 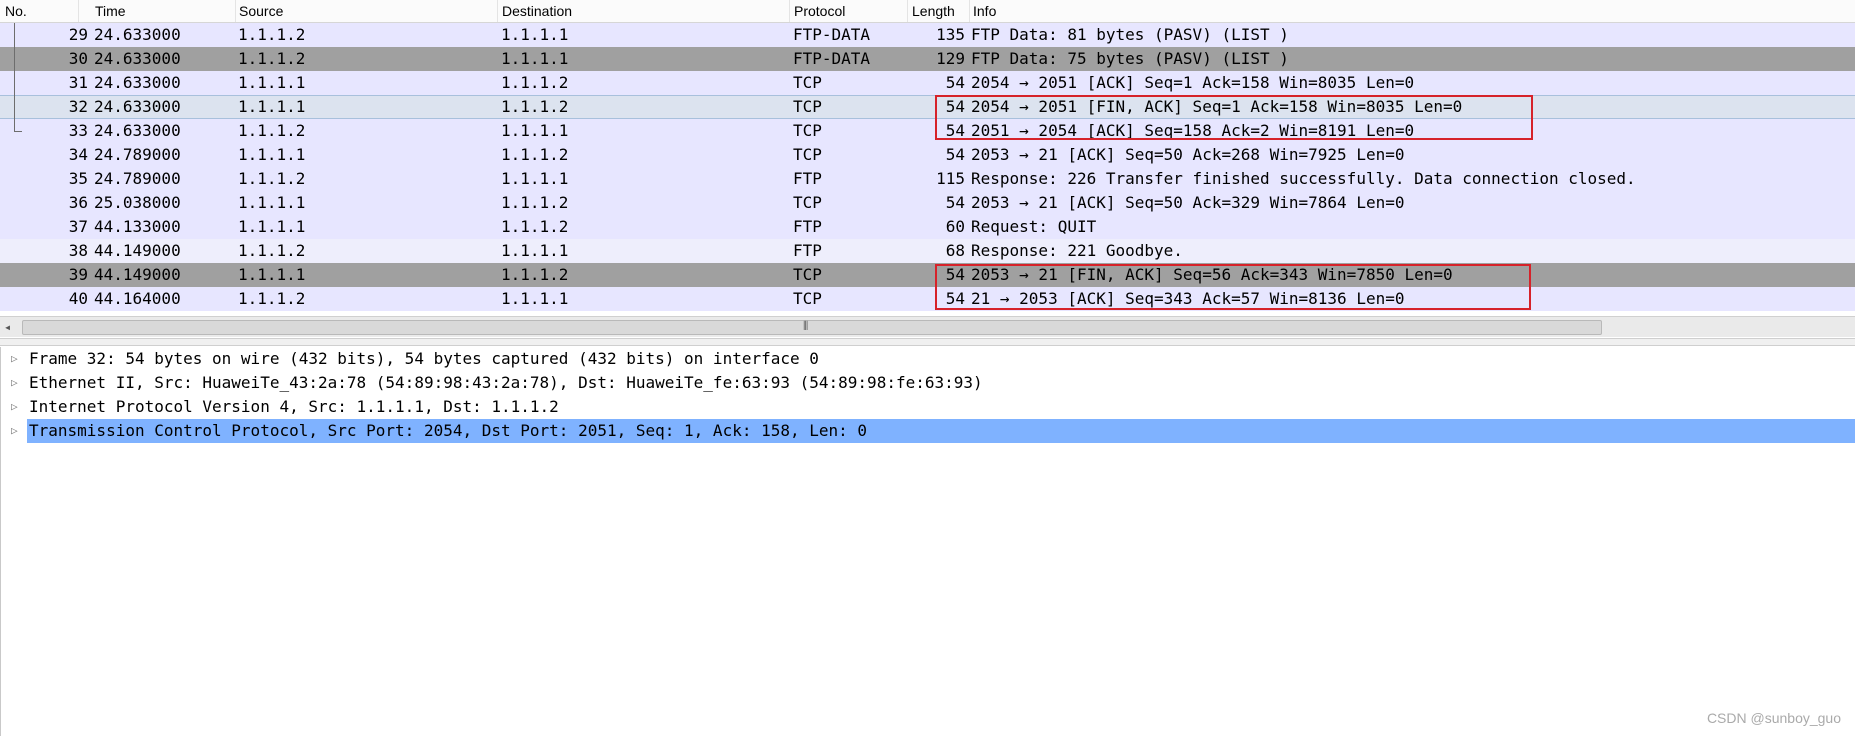 I want to click on packet-length: 54, so click(x=955, y=82).